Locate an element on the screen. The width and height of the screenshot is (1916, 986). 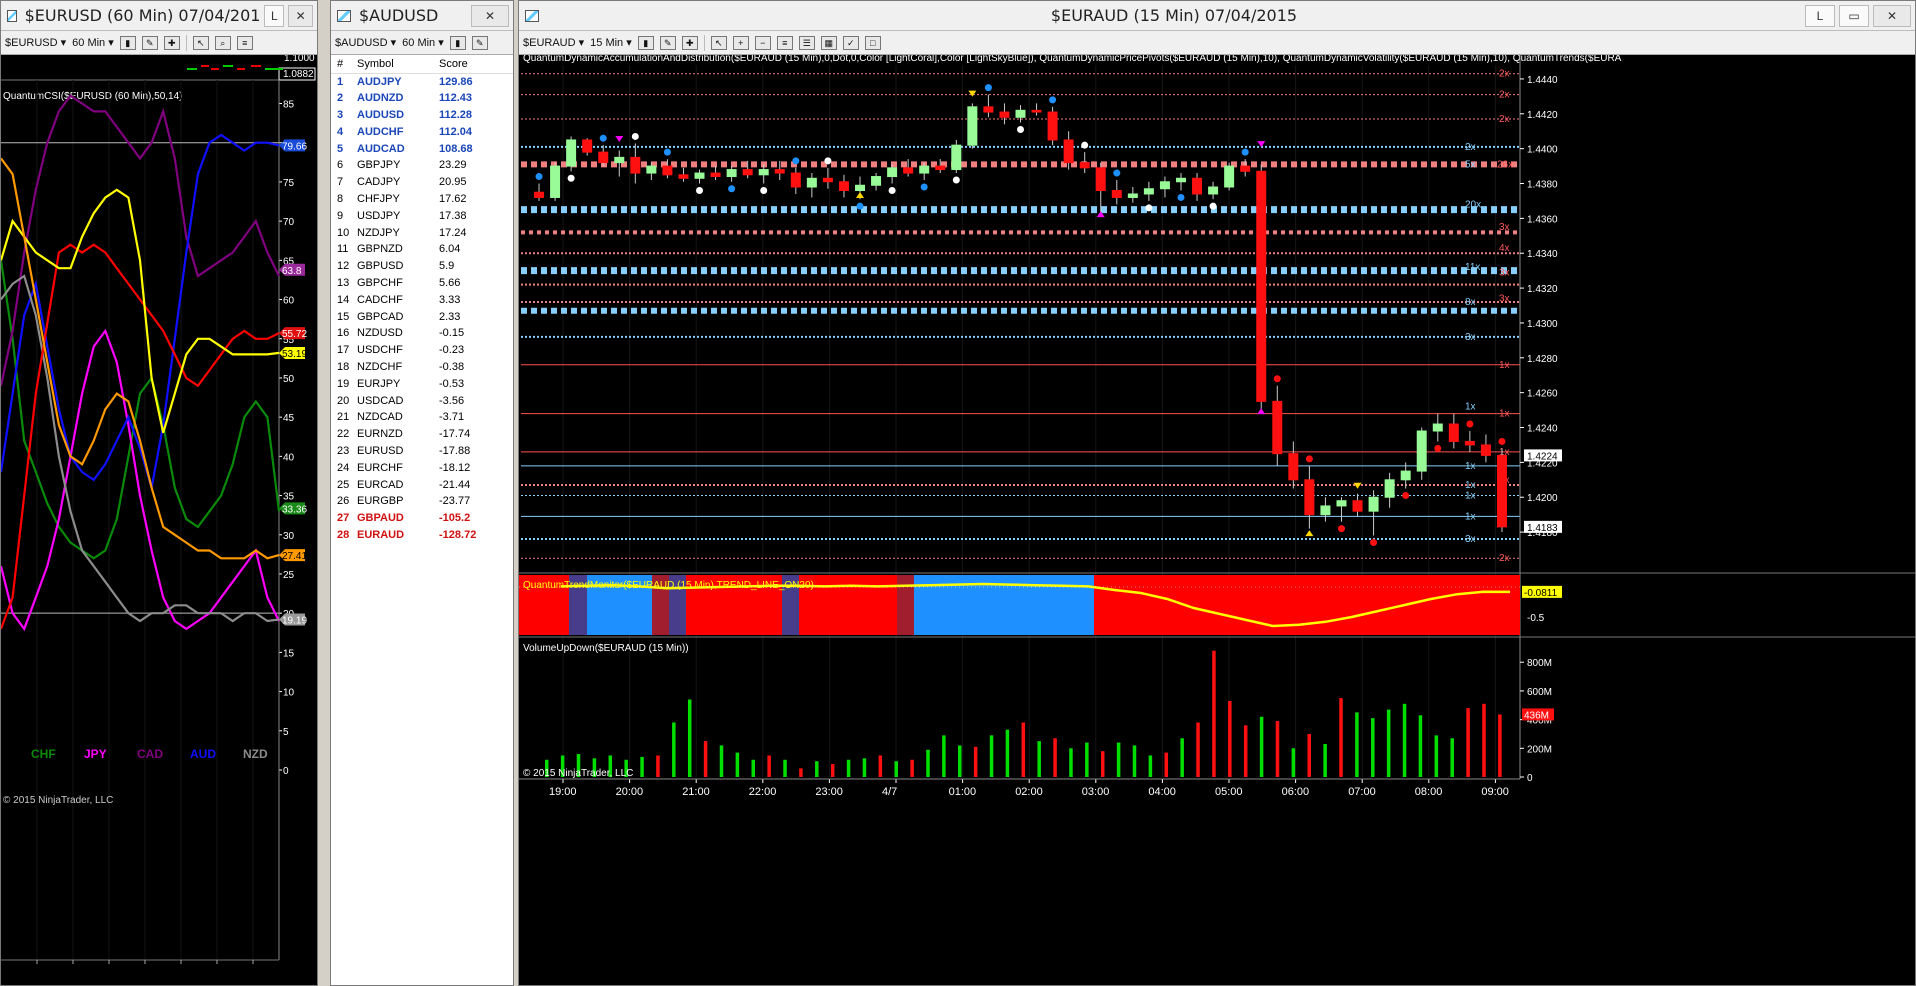
chart-window-icon is located at coordinates (532, 15).